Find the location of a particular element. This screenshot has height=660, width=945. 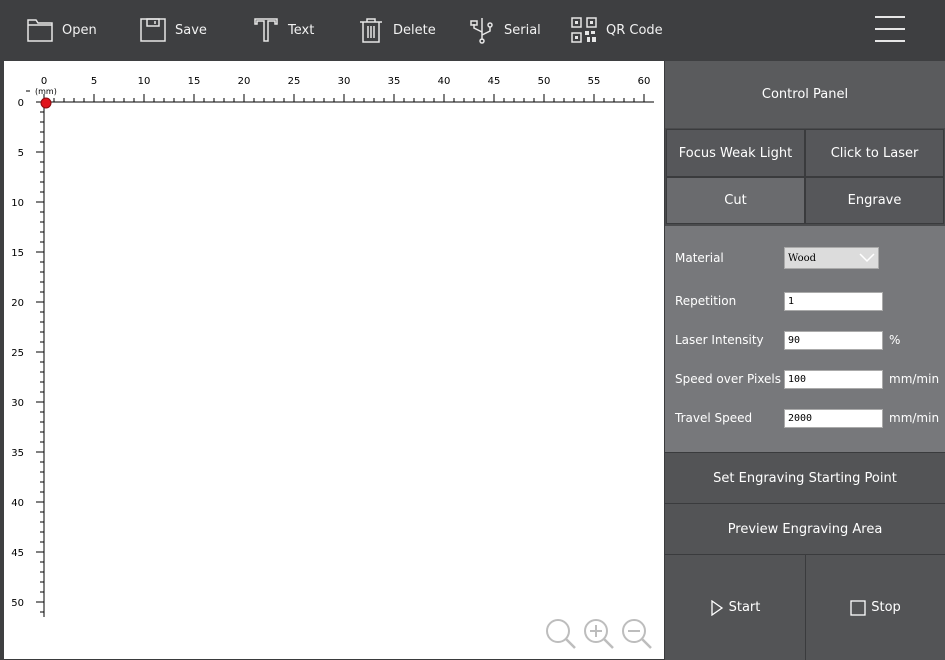

origin-marker is located at coordinates (46, 103).